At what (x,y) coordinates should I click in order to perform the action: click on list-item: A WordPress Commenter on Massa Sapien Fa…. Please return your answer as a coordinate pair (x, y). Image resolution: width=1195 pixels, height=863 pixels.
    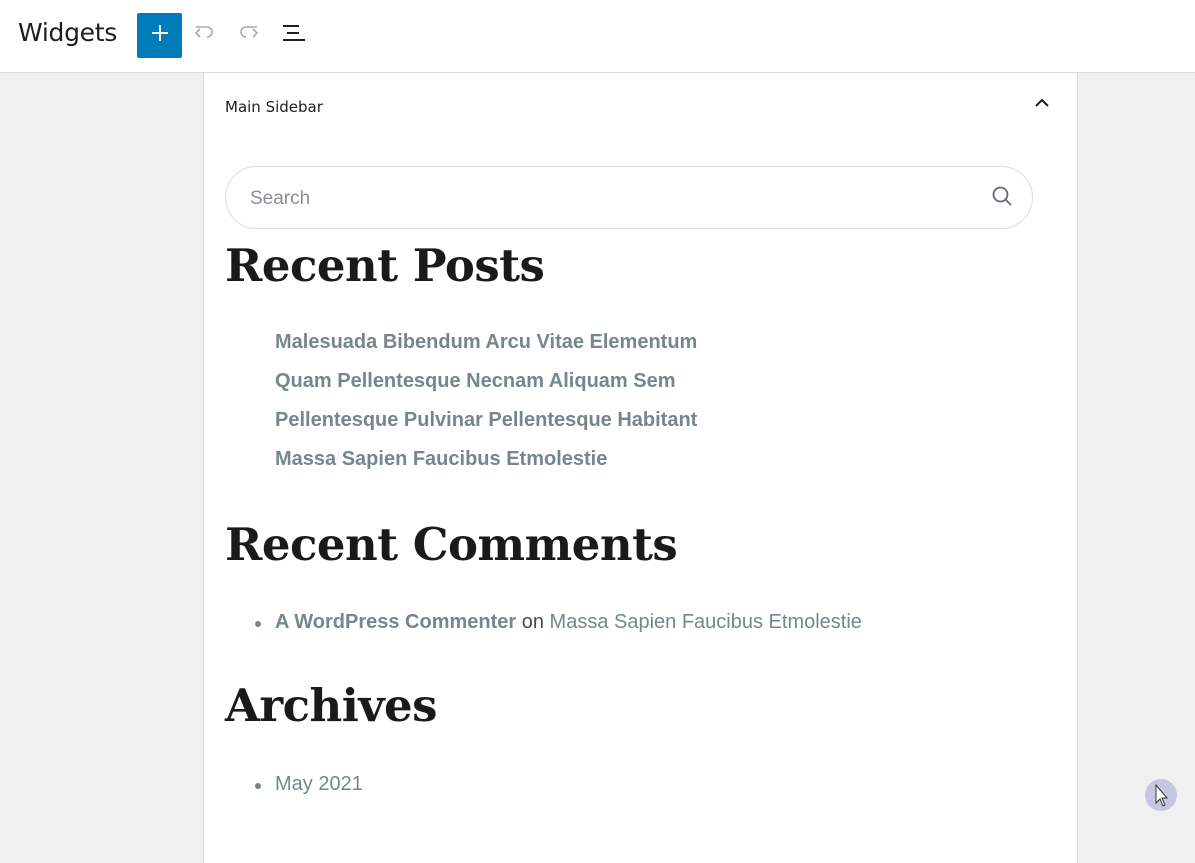
    Looking at the image, I should click on (558, 622).